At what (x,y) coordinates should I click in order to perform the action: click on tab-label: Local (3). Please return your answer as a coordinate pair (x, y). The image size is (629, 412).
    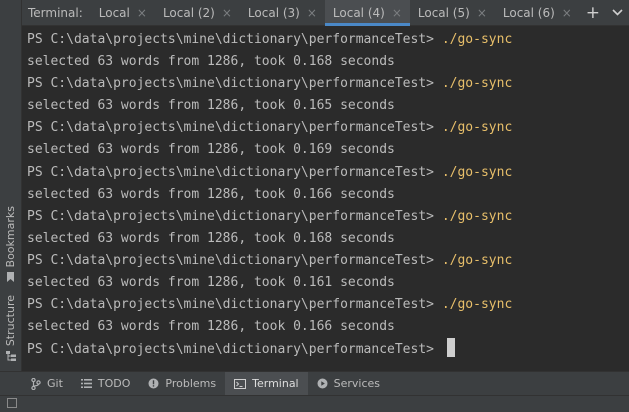
    Looking at the image, I should click on (273, 12).